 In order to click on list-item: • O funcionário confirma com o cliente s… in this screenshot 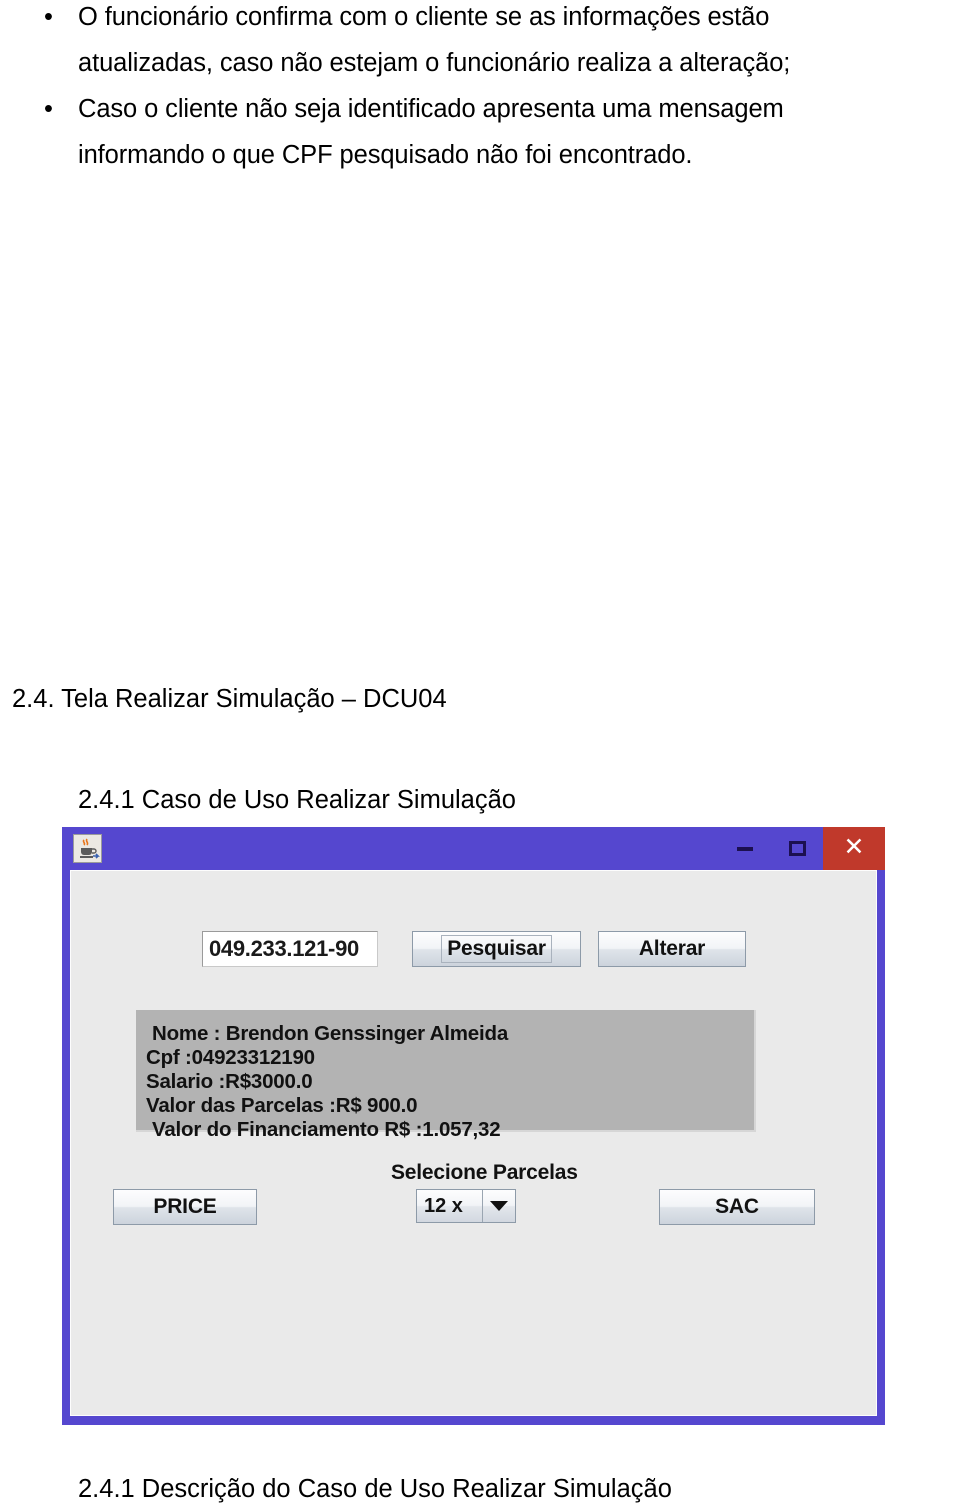, I will do `click(480, 43)`.